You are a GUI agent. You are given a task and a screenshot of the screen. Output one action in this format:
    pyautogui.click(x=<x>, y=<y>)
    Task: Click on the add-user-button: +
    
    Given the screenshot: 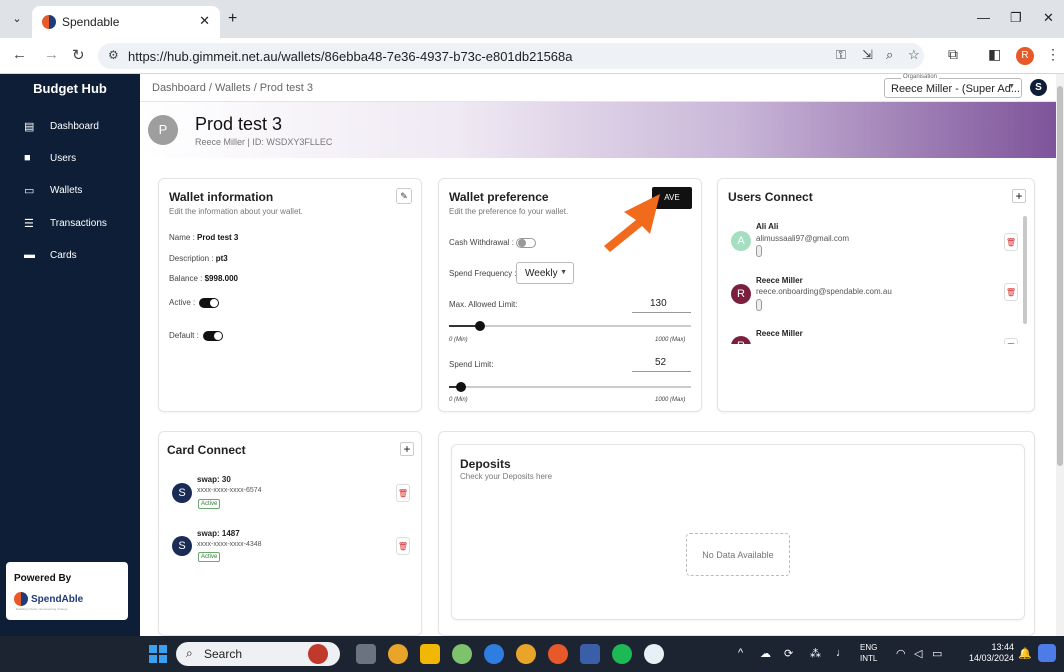 What is the action you would take?
    pyautogui.click(x=1019, y=196)
    